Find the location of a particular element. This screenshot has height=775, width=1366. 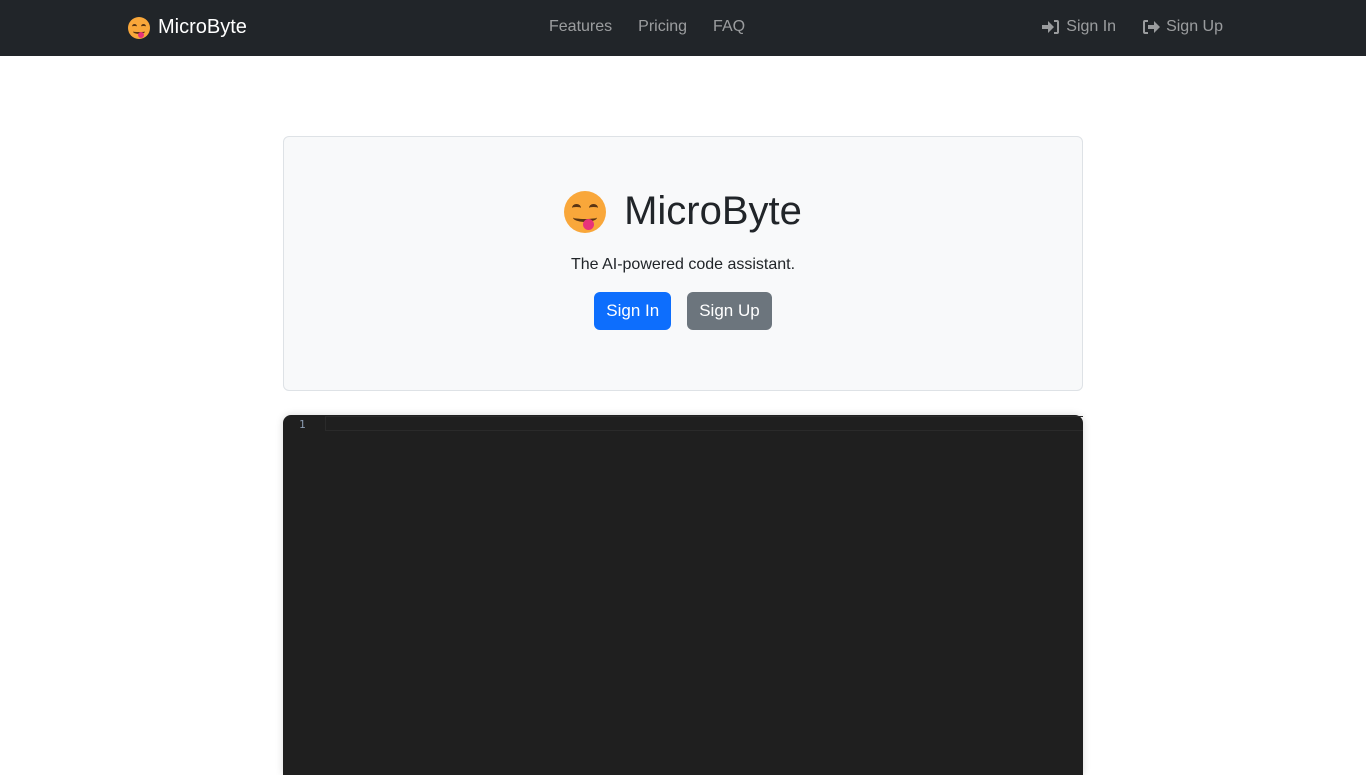

hero-title-text: MicroByte is located at coordinates (713, 211).